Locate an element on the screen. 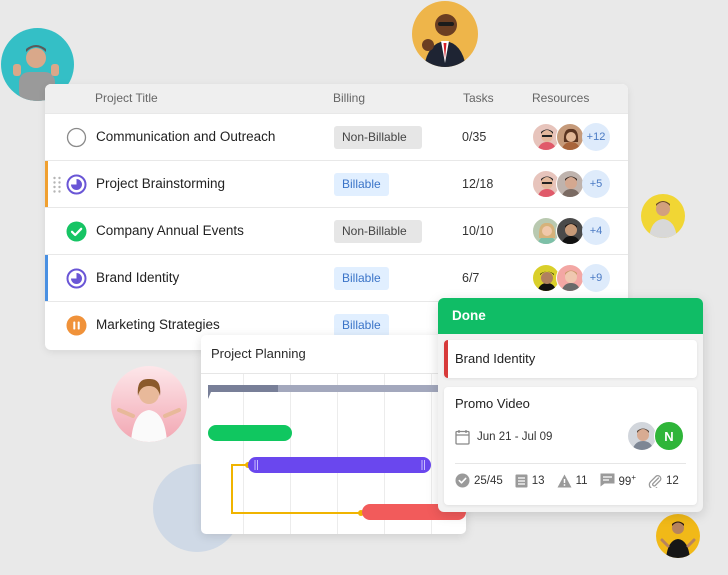 The height and width of the screenshot is (575, 728). project-title: Project Brainstorming is located at coordinates (160, 183).